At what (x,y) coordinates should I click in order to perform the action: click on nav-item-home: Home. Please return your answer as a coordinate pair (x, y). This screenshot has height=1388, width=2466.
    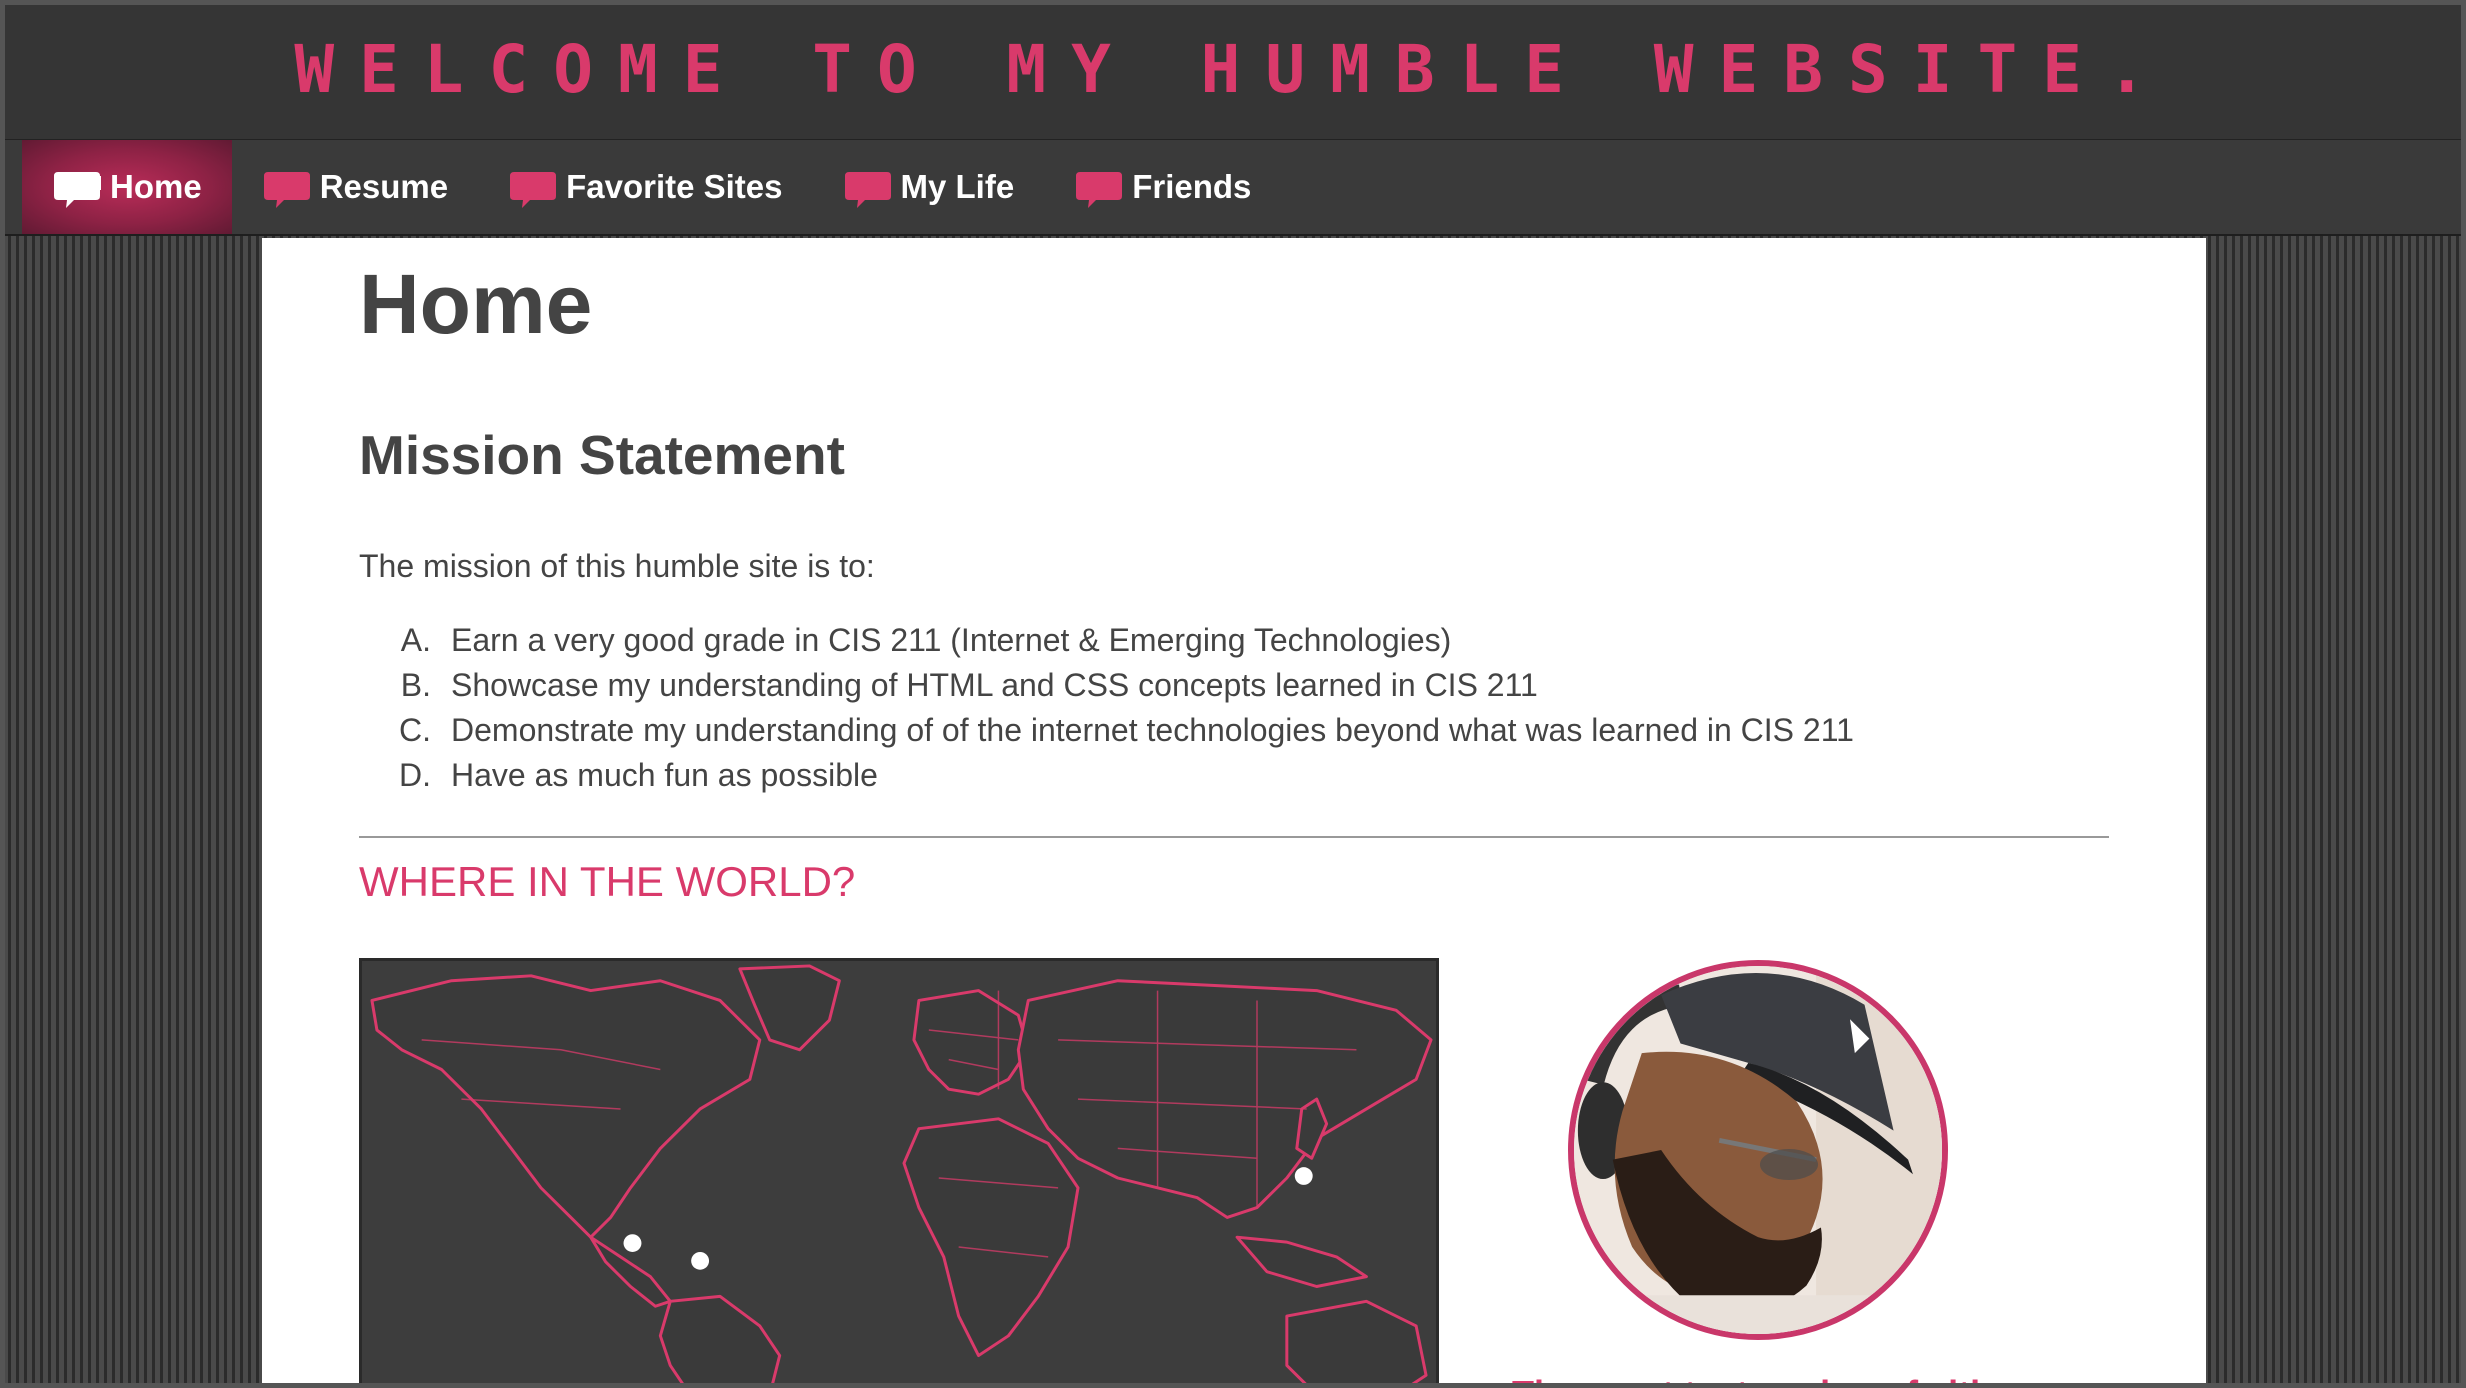
    Looking at the image, I should click on (127, 187).